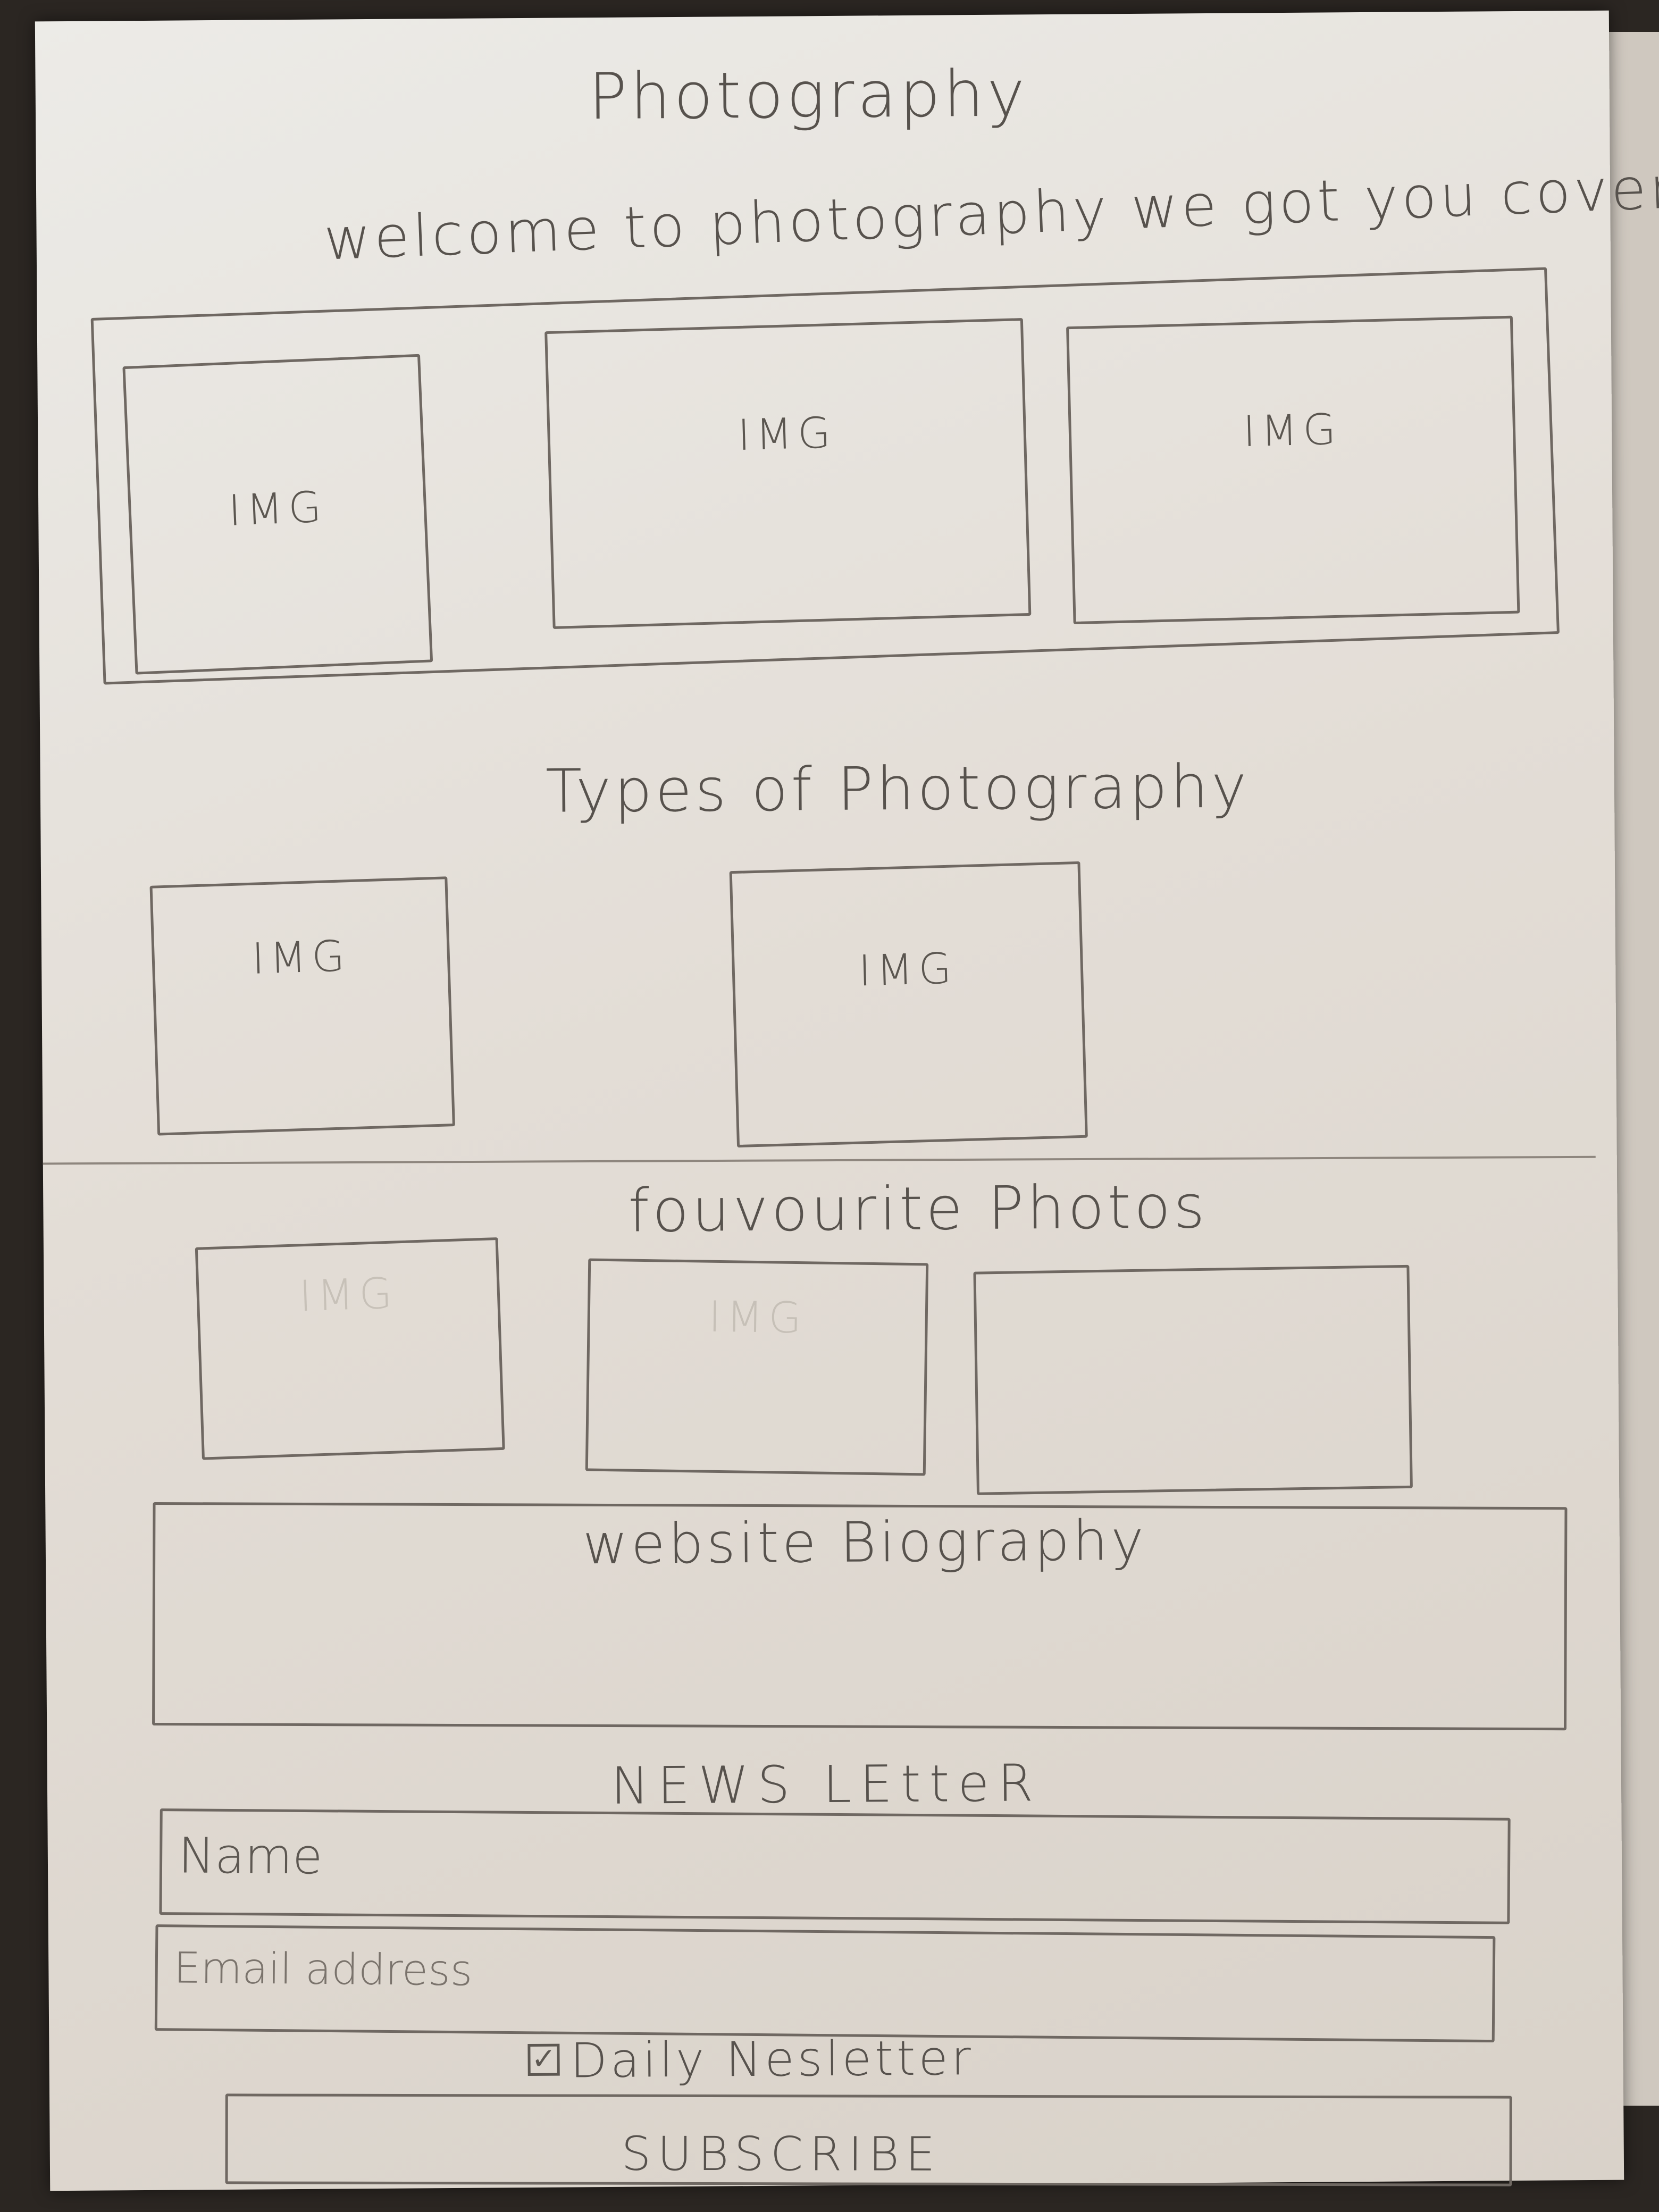 This screenshot has height=2212, width=1659. Describe the element at coordinates (757, 1367) in the screenshot. I see `favourite-image-2: IMG` at that location.